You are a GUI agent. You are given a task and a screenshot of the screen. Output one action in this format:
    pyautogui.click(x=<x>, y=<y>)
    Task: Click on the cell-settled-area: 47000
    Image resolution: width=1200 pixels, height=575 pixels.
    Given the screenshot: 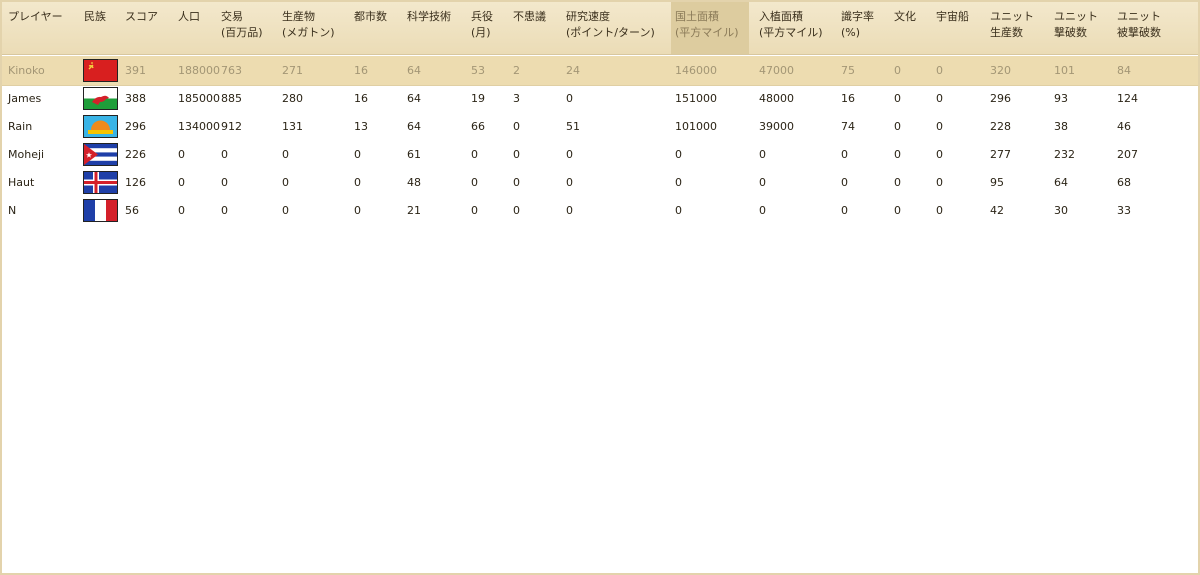 What is the action you would take?
    pyautogui.click(x=776, y=70)
    